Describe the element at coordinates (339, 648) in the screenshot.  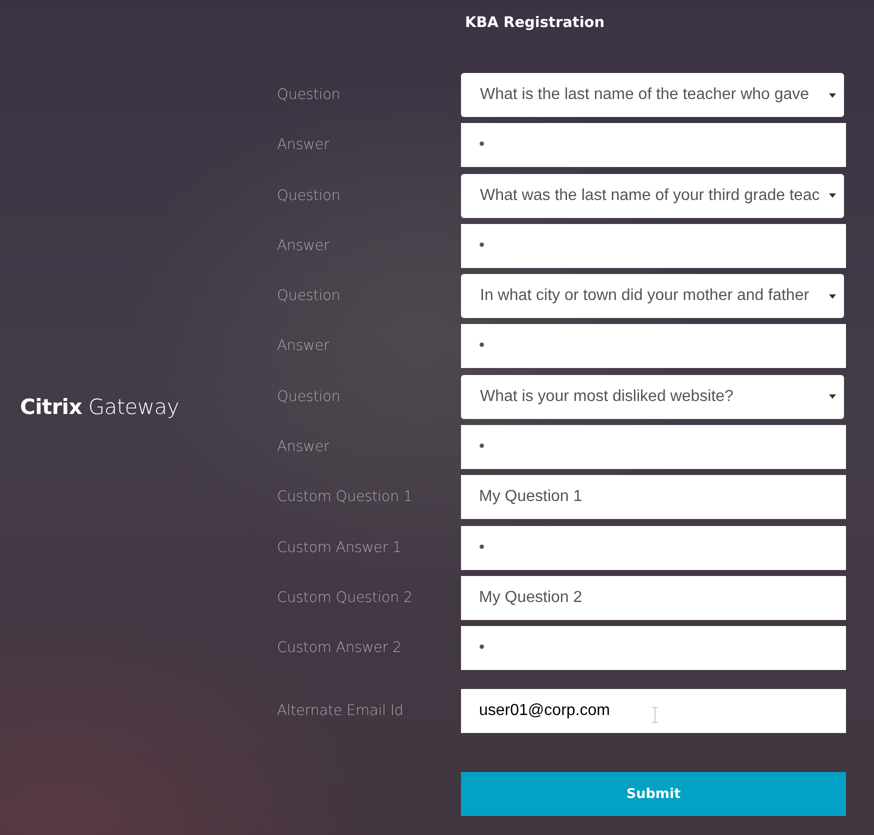
I see `field-label: Custom Answer 2` at that location.